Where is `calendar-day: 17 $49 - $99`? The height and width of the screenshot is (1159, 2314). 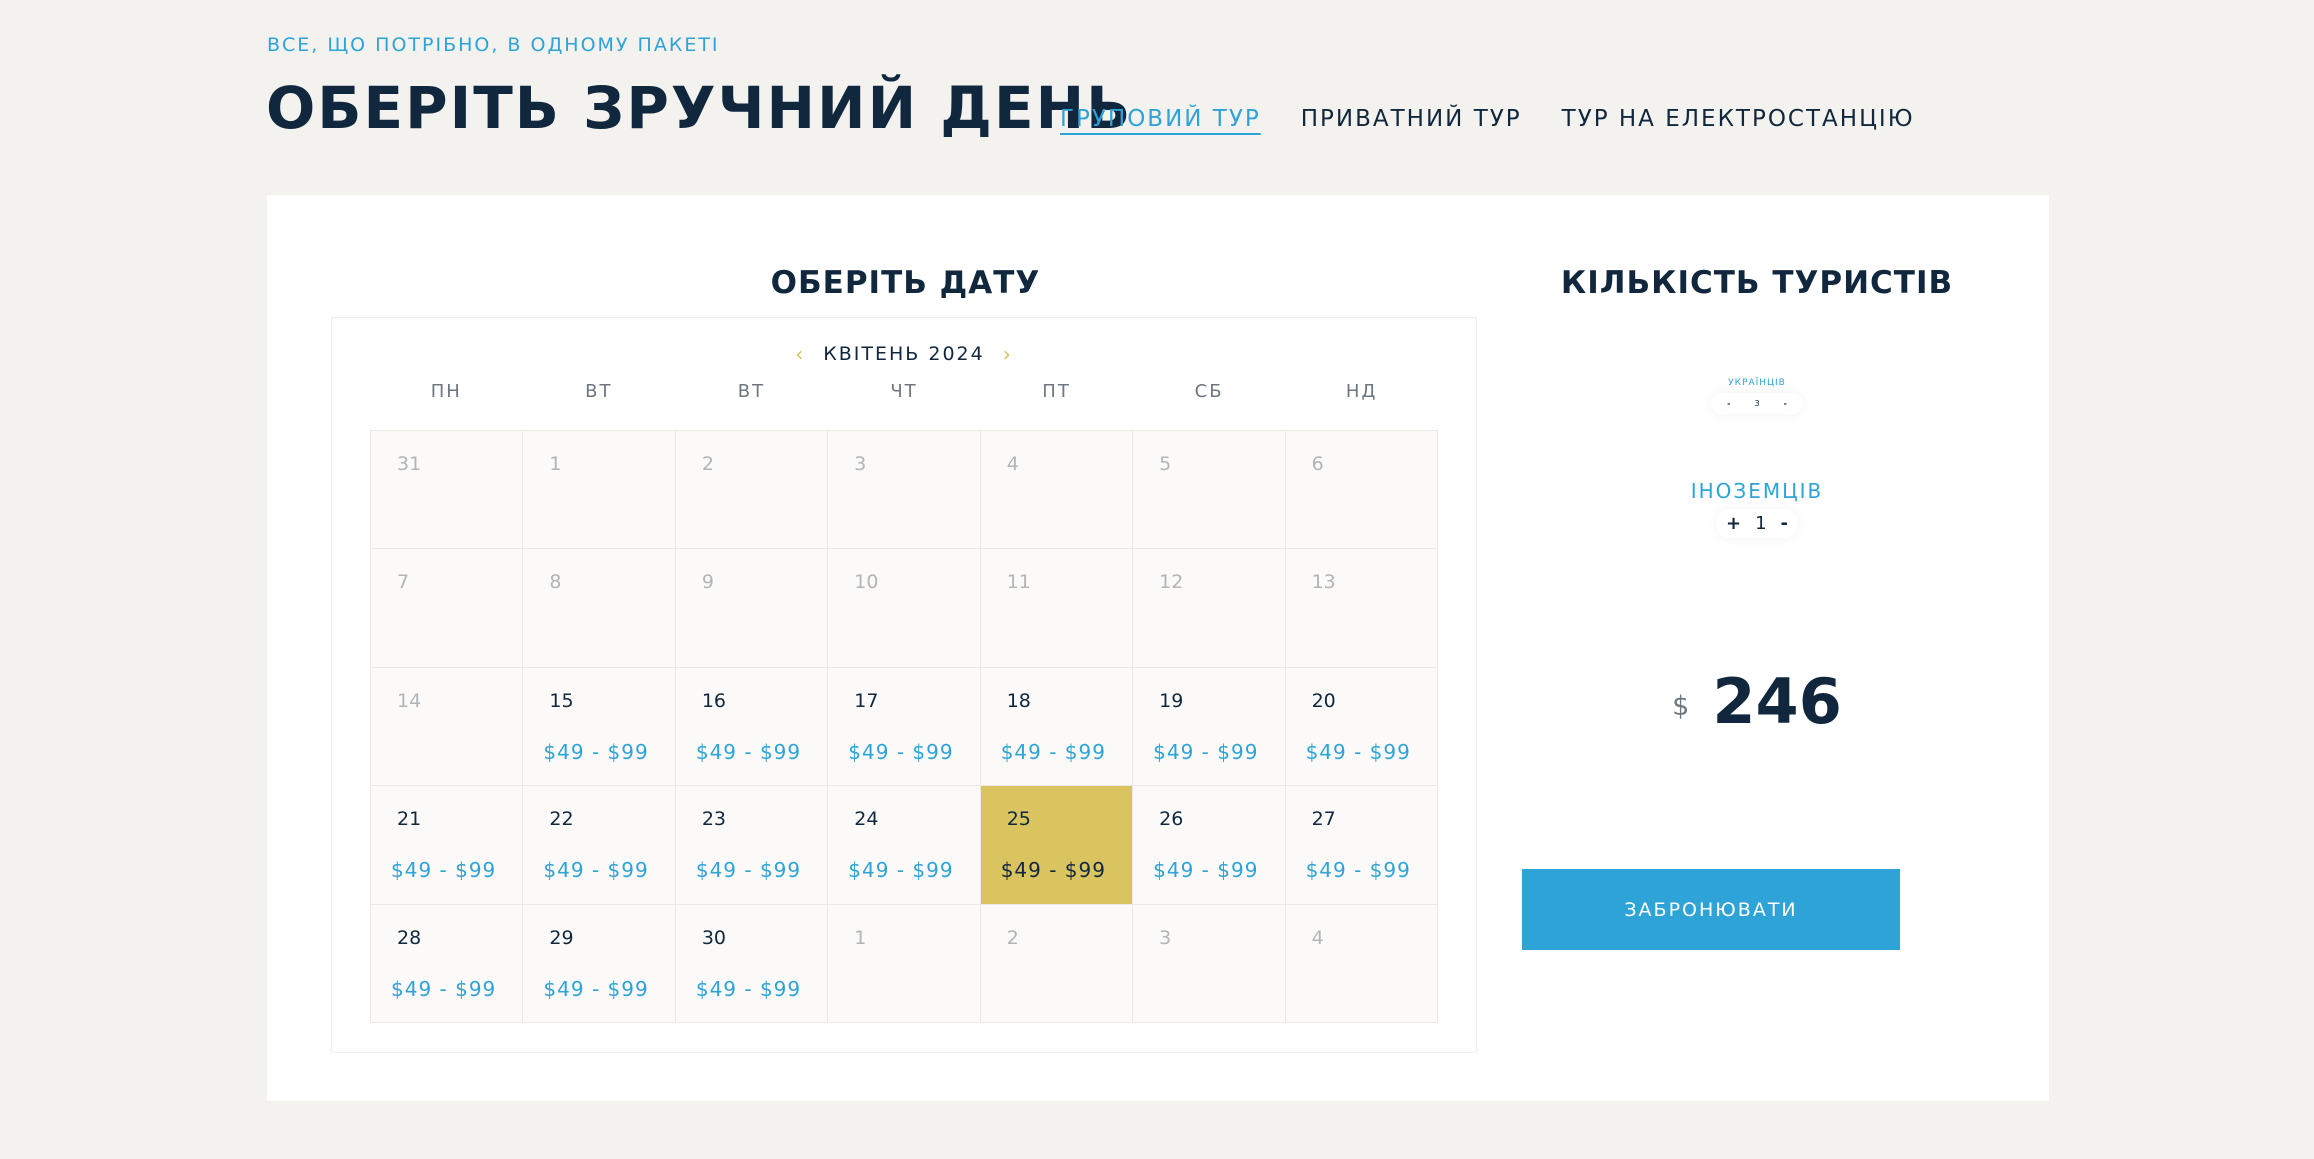 calendar-day: 17 $49 - $99 is located at coordinates (904, 727).